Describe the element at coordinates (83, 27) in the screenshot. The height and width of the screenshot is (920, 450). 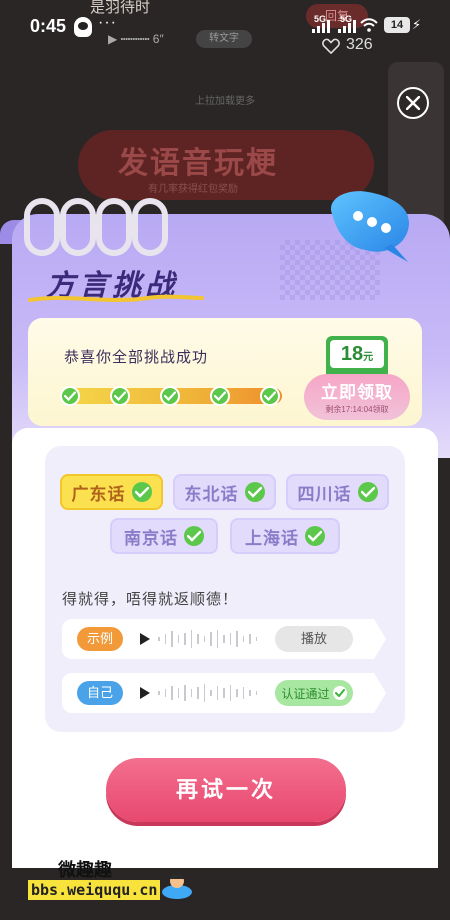
I see `qq-icon` at that location.